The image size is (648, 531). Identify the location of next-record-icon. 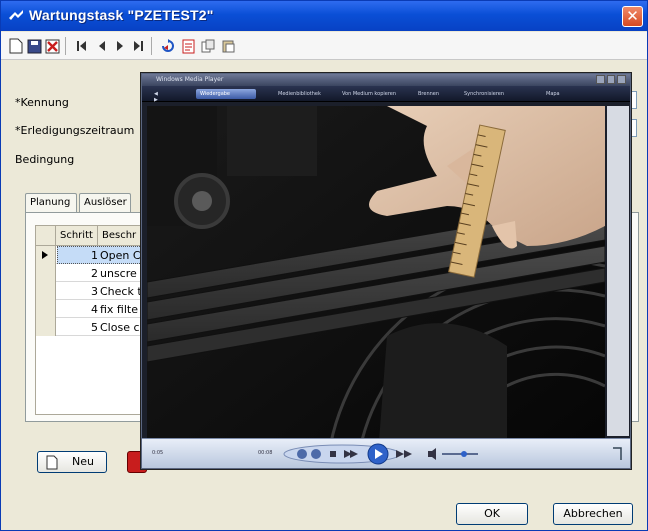
(120, 46).